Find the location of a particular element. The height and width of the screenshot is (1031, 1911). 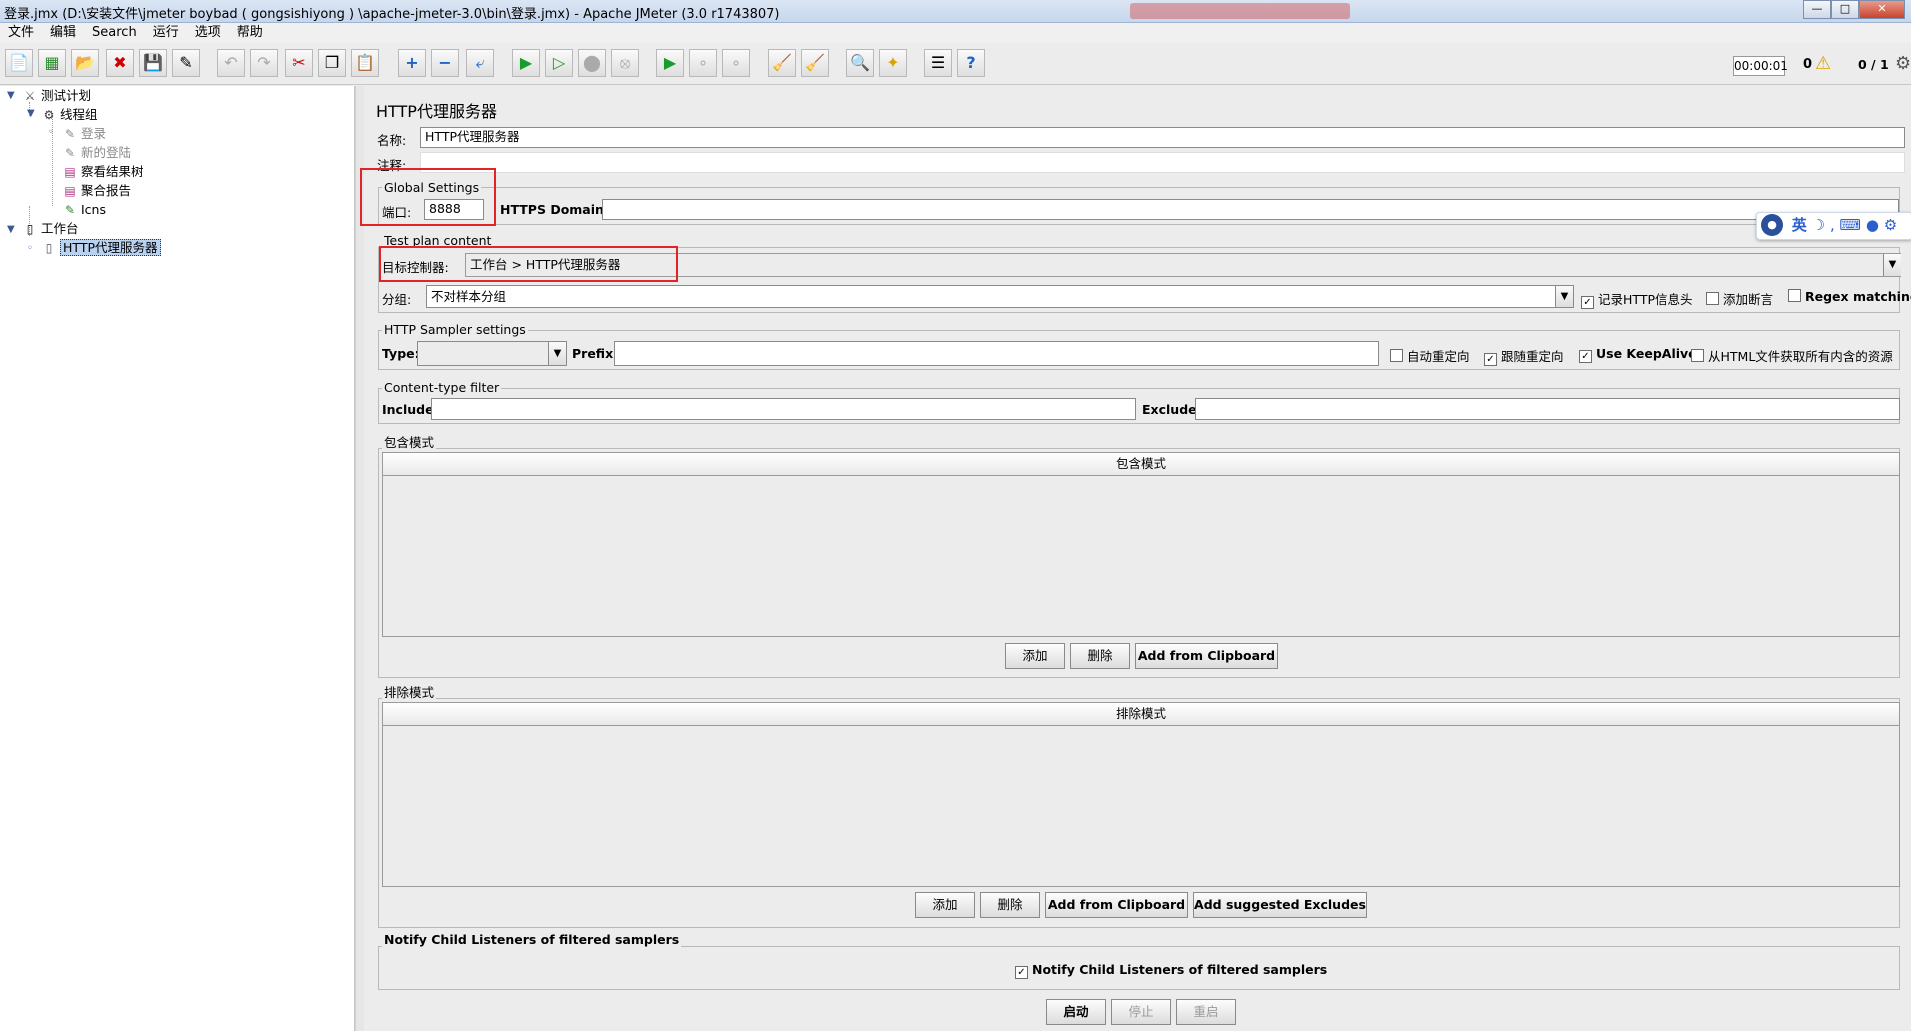

tree-node-proxy: ▯ HTTP代理服务器 is located at coordinates (101, 248).